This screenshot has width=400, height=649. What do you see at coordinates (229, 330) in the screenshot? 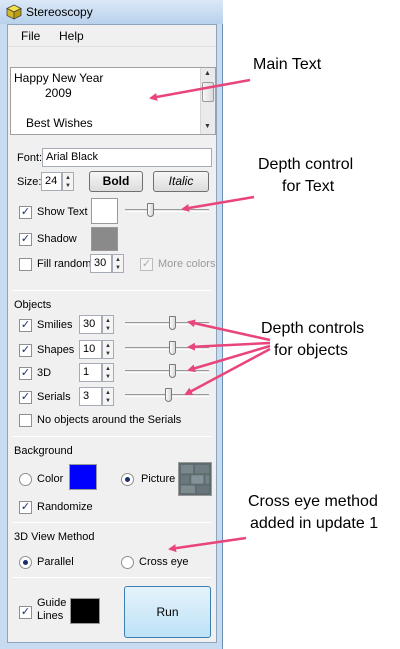
I see `arrow-smilies-depth` at bounding box center [229, 330].